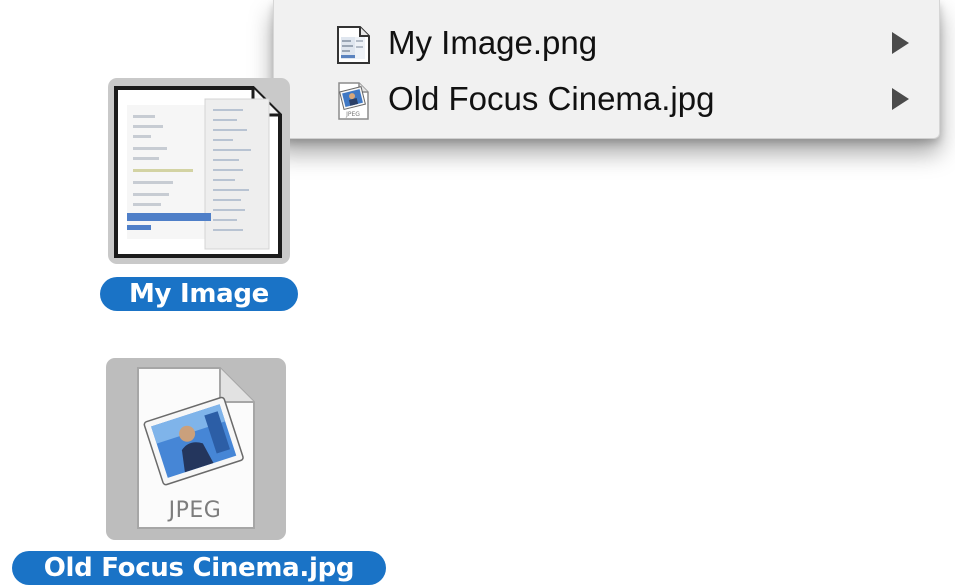 The width and height of the screenshot is (955, 587). What do you see at coordinates (199, 568) in the screenshot?
I see `desktop-icon-label: Old Focus Cinema.jpg` at bounding box center [199, 568].